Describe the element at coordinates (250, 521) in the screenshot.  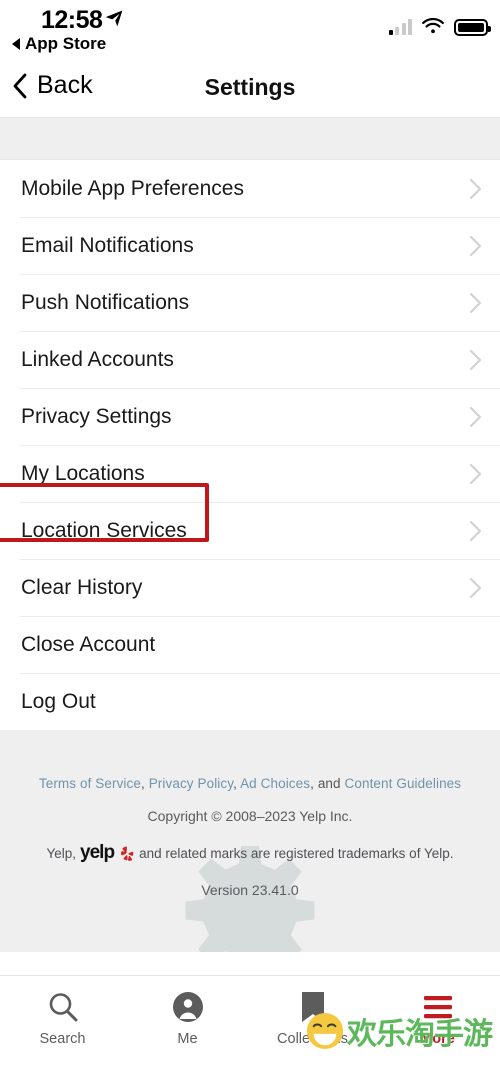
I see `settings-row-location-services: Location Services` at that location.